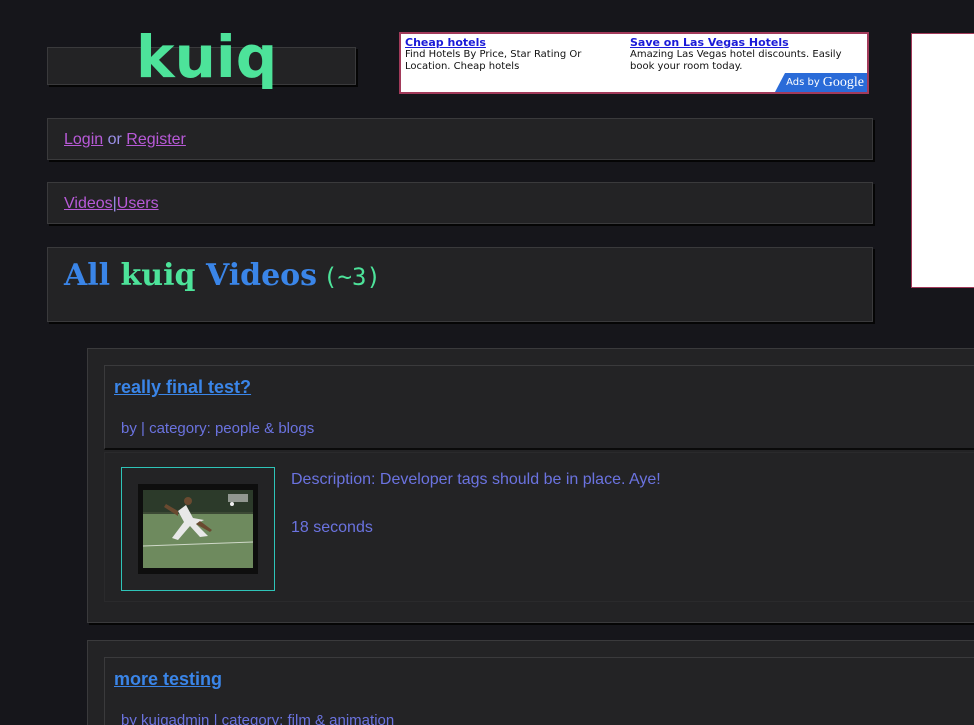  What do you see at coordinates (138, 203) in the screenshot?
I see `nav-users-link: Users` at bounding box center [138, 203].